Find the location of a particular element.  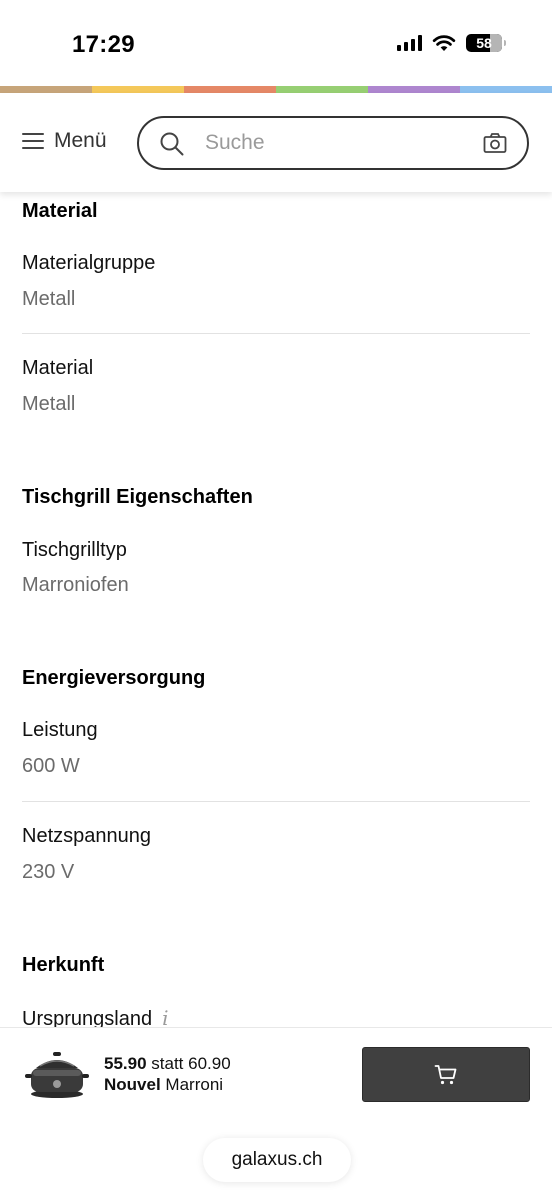

section-title-herkunft: Herkunft is located at coordinates (63, 965).